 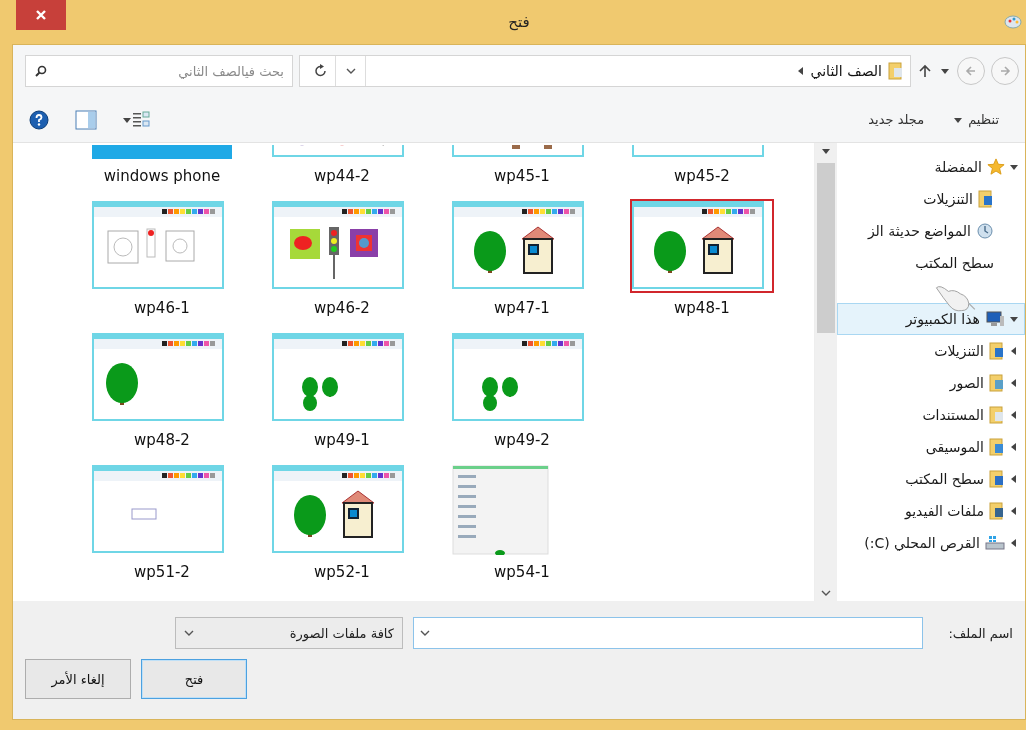 What do you see at coordinates (162, 176) in the screenshot?
I see `file-name: windows phone` at bounding box center [162, 176].